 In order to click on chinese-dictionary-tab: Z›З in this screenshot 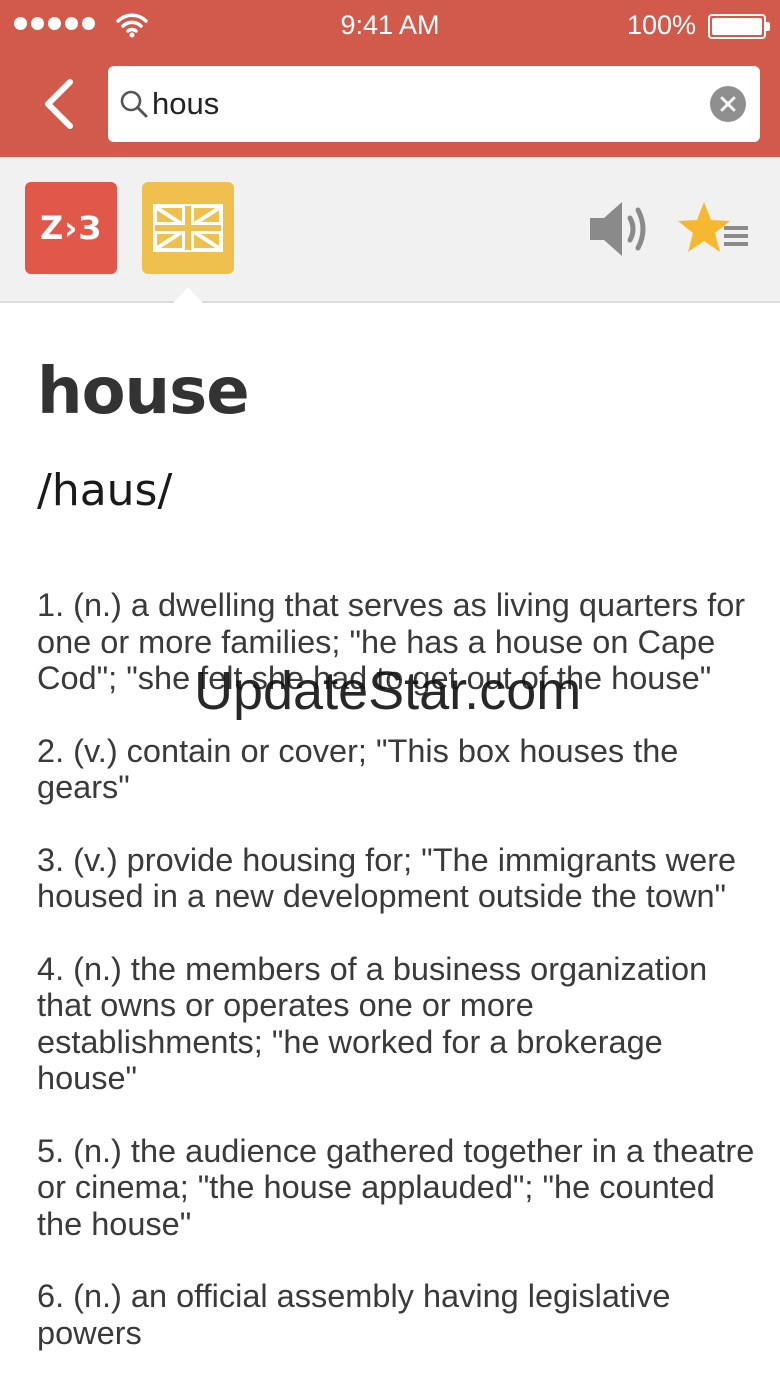, I will do `click(71, 228)`.